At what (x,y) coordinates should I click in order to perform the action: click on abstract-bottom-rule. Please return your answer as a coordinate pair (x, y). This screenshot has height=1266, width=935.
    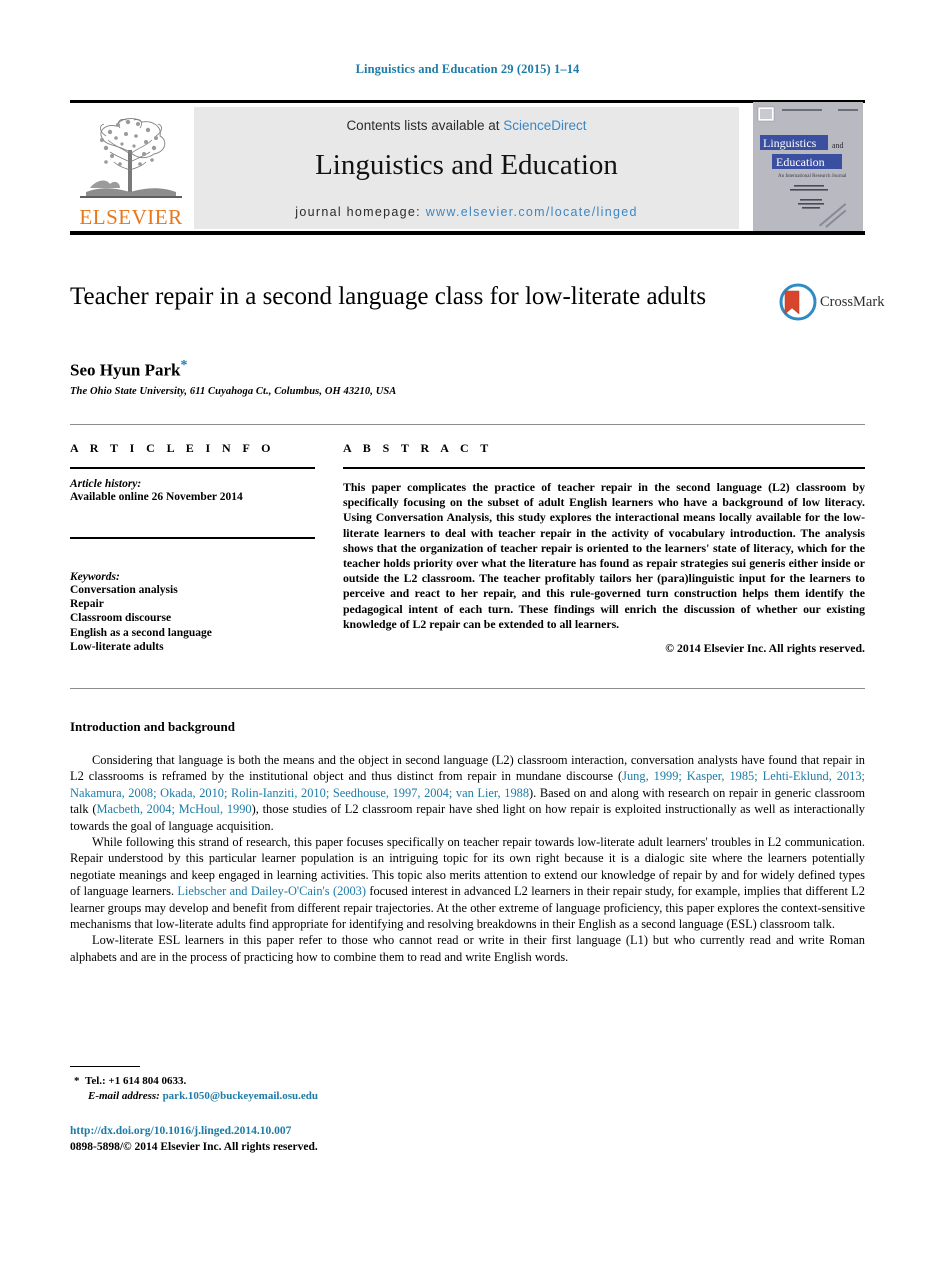
    Looking at the image, I should click on (467, 688).